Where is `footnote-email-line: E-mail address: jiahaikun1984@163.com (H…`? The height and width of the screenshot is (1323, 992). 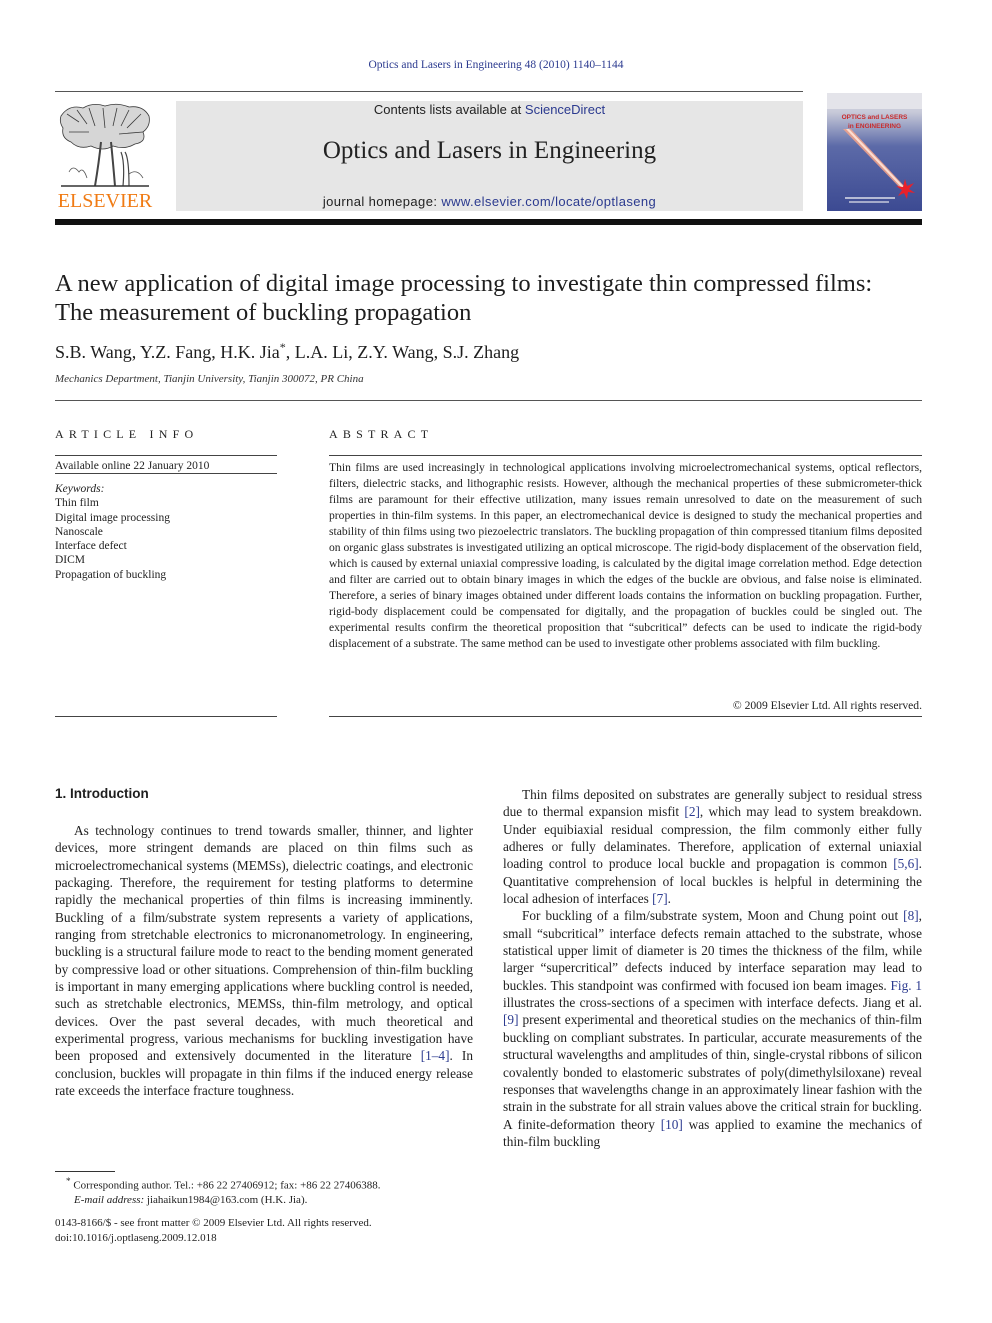
footnote-email-line: E-mail address: jiahaikun1984@163.com (H… is located at coordinates (276, 1200).